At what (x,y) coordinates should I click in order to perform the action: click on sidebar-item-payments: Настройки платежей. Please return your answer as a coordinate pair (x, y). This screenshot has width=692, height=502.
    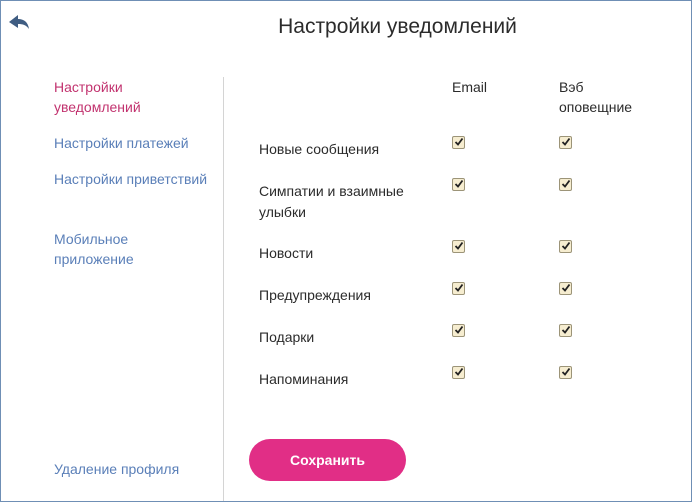
    Looking at the image, I should click on (136, 143).